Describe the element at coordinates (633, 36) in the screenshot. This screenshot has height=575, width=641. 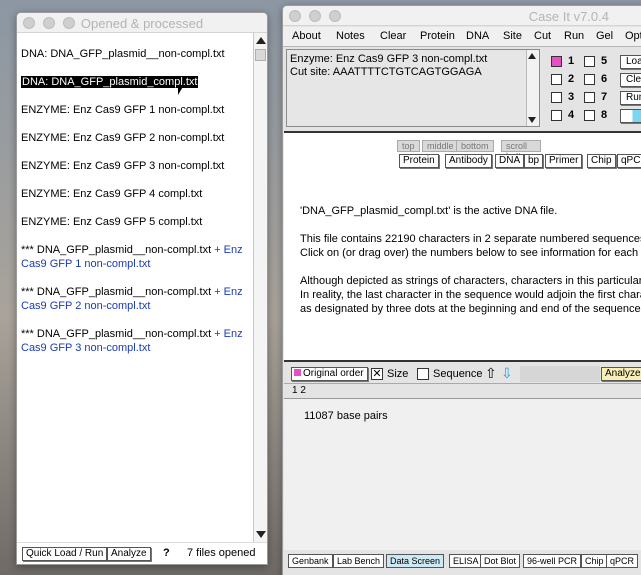
I see `menu-opt: Opt` at that location.